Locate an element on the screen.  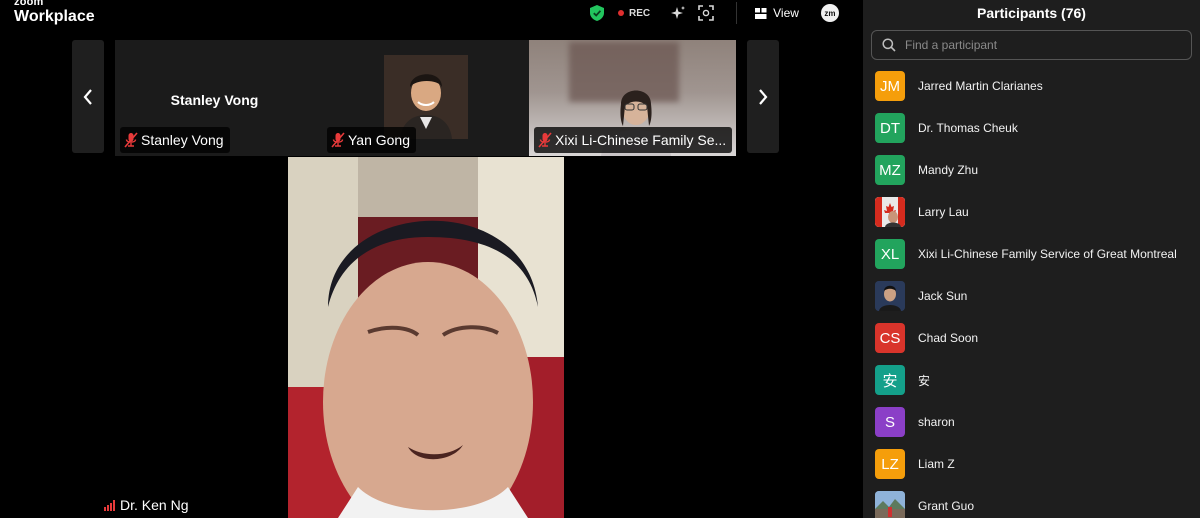
participant-search is located at coordinates (1031, 45).